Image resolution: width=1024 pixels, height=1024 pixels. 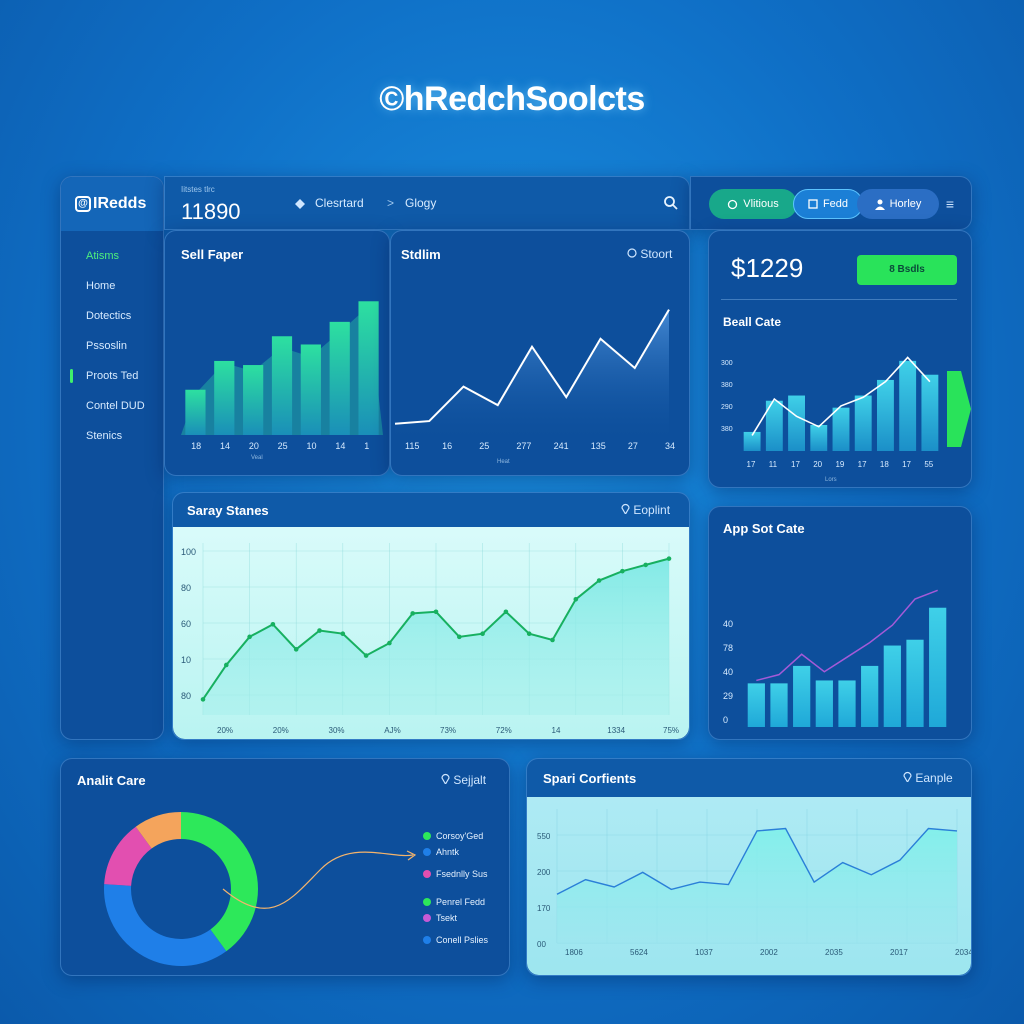 I want to click on highlight-arrow-icon, so click(x=959, y=409).